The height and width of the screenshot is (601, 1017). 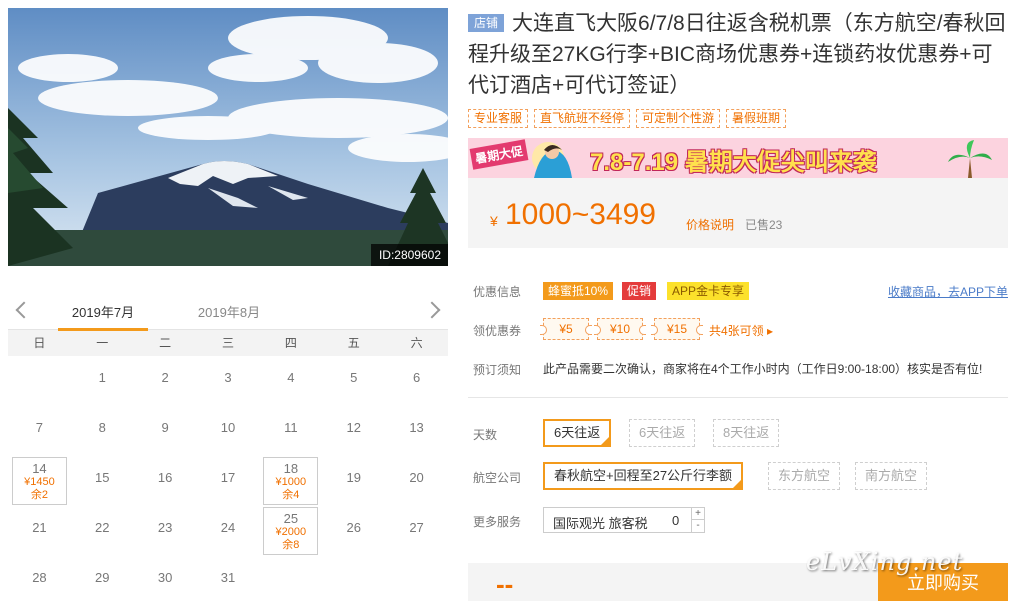 I want to click on calendar-day-number: 31, so click(x=228, y=577).